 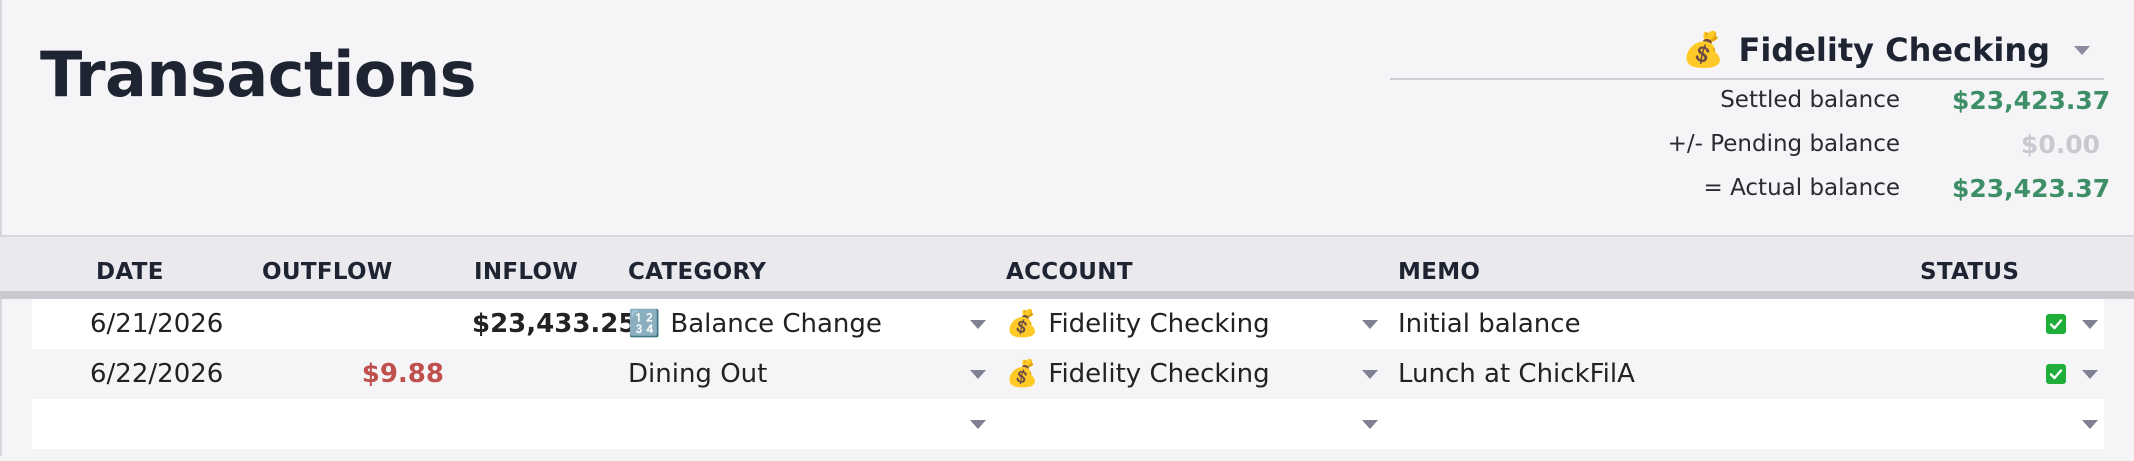 I want to click on header-divider, so click(x=1067, y=295).